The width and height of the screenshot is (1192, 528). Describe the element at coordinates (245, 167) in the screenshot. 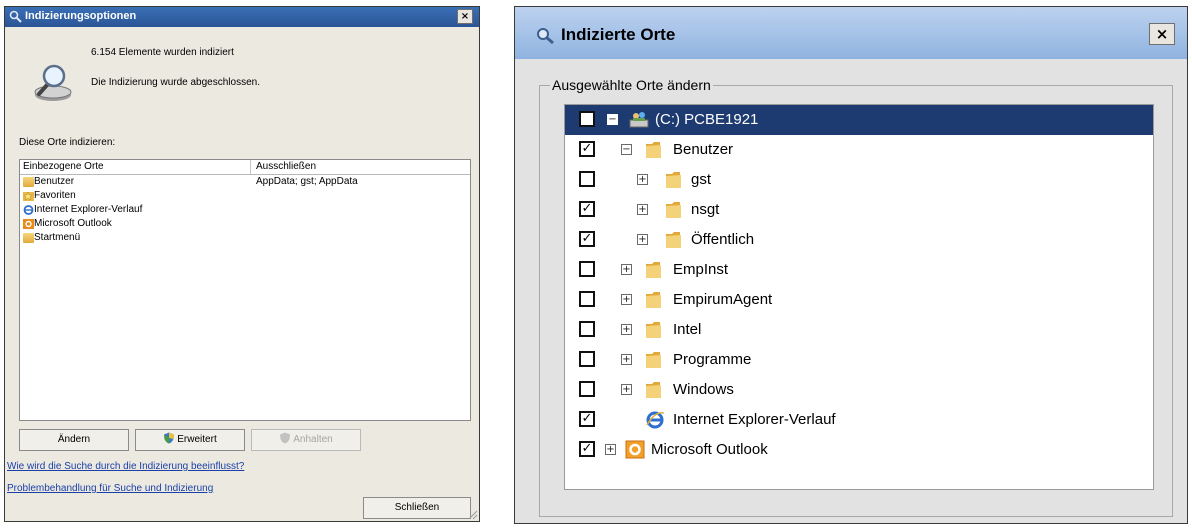

I see `list-header: Einbezogene Orte Ausschließen` at that location.